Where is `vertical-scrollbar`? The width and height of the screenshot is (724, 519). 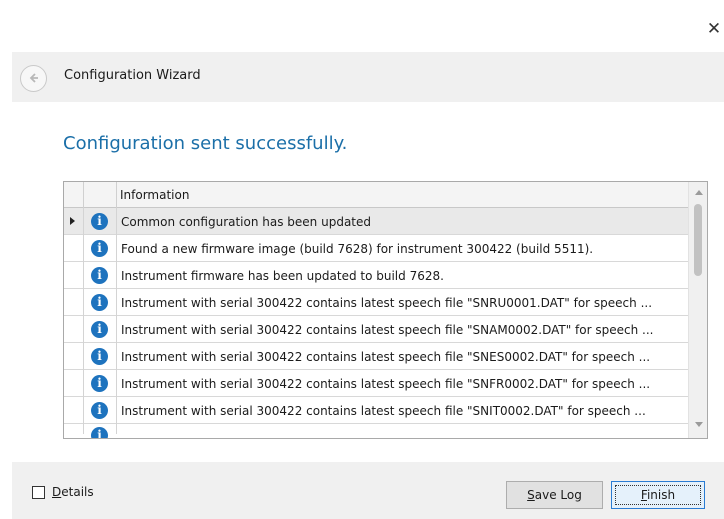 vertical-scrollbar is located at coordinates (697, 310).